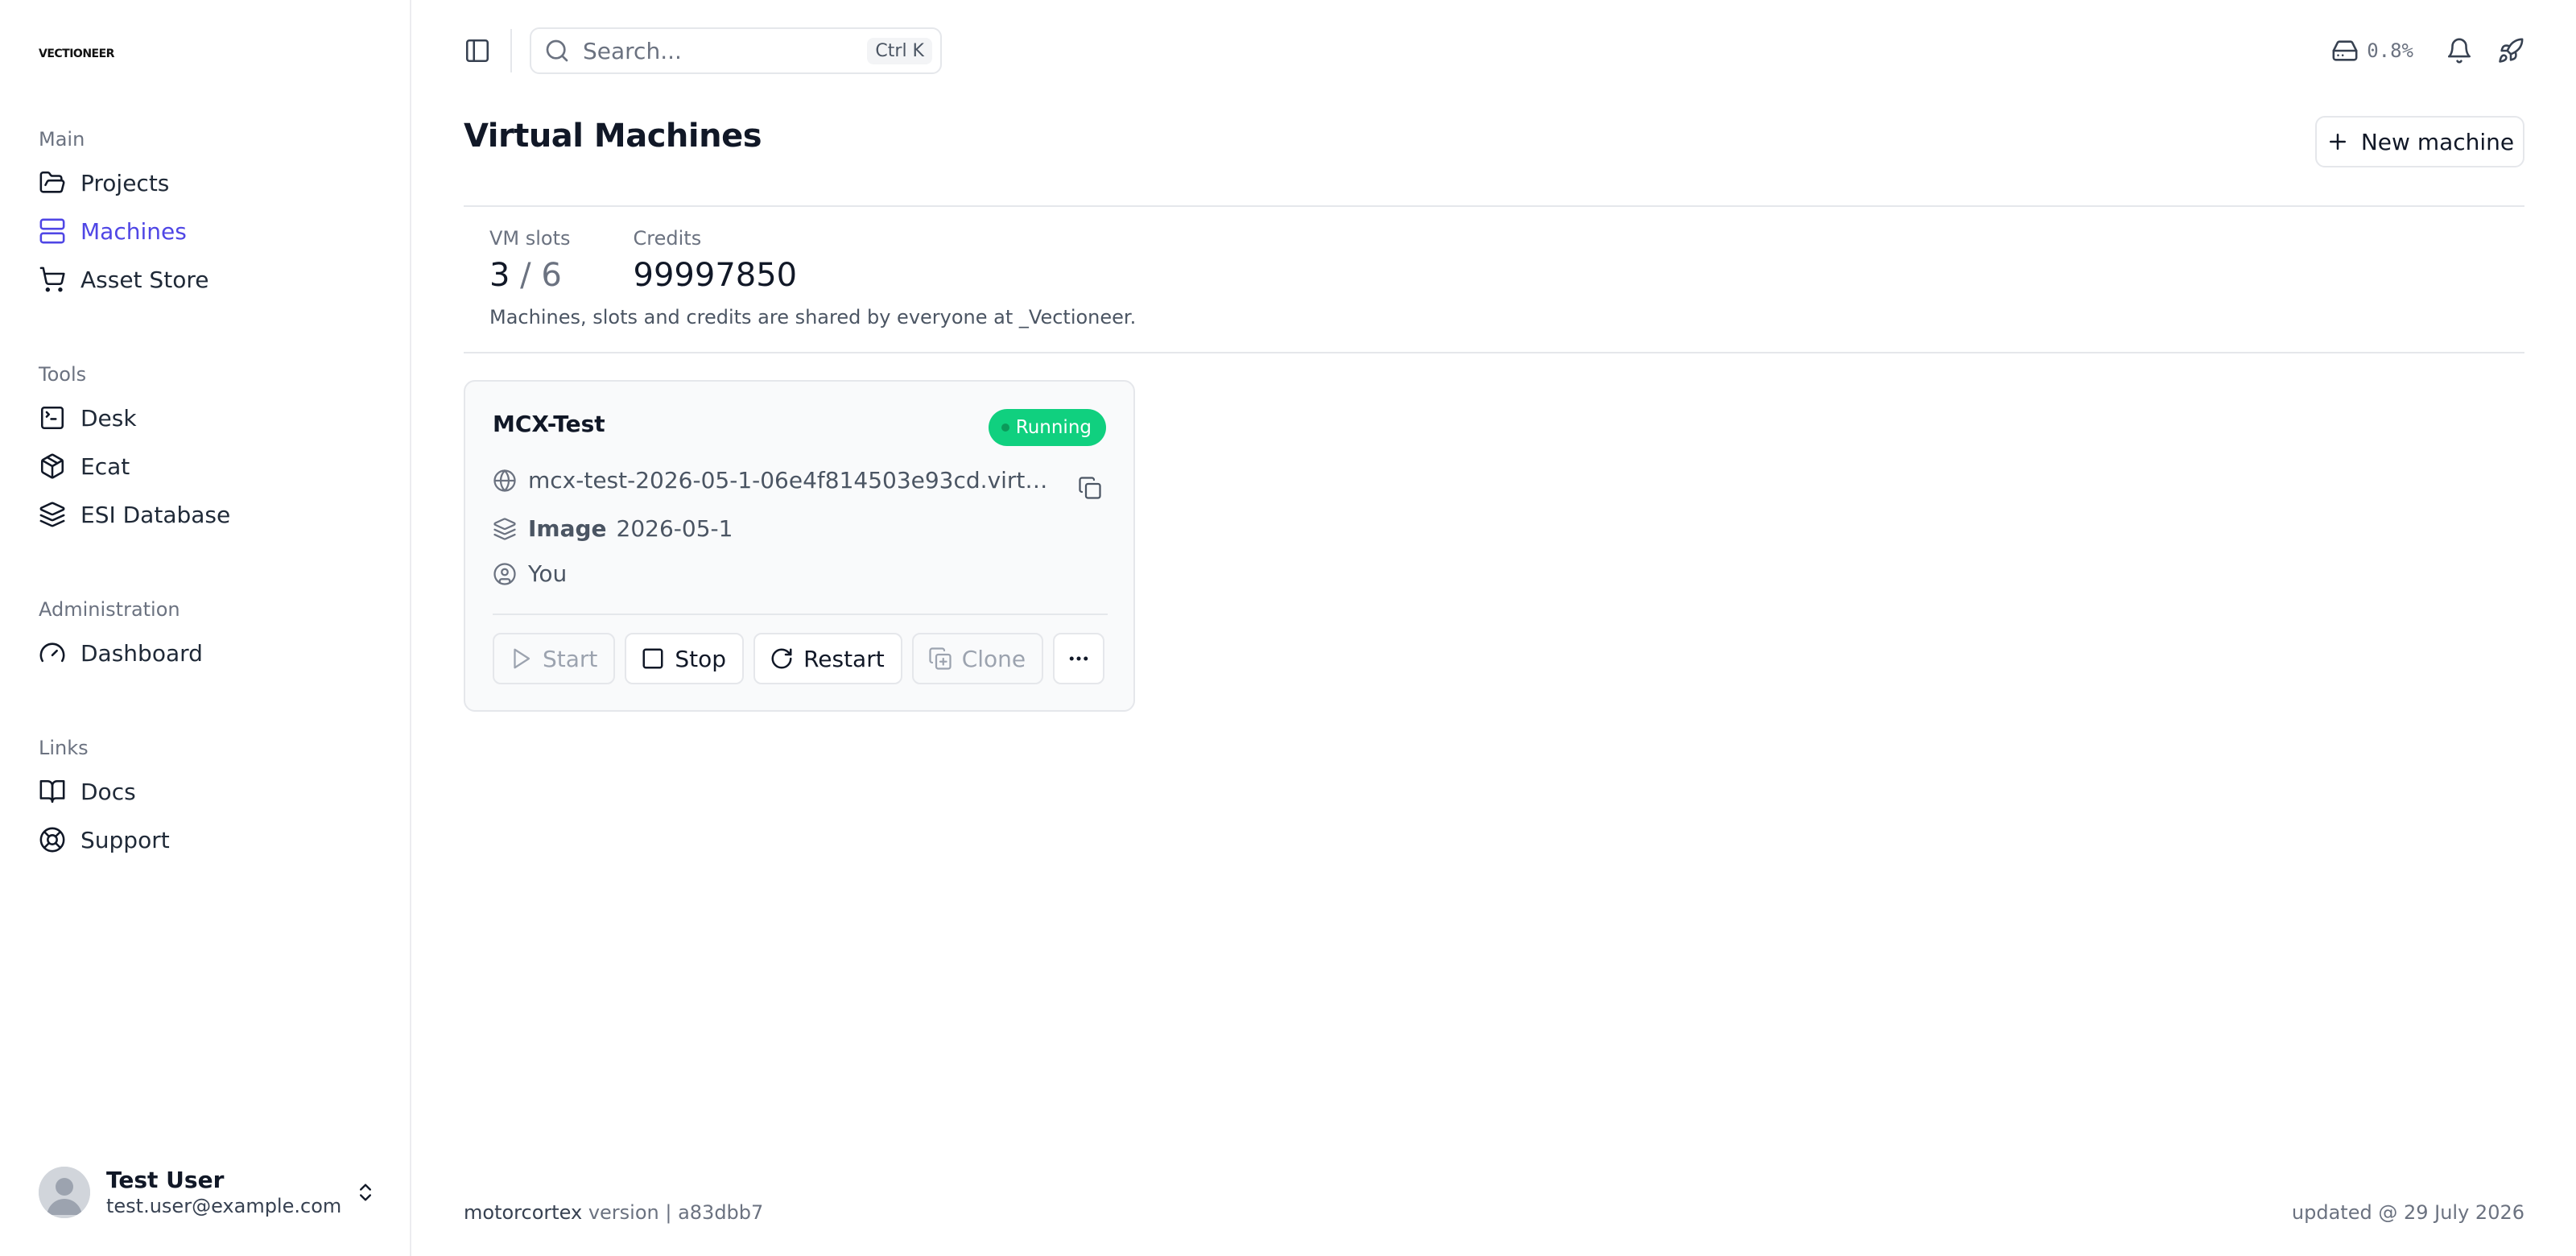 The width and height of the screenshot is (2576, 1256). I want to click on new-machine-button: New machine, so click(2419, 141).